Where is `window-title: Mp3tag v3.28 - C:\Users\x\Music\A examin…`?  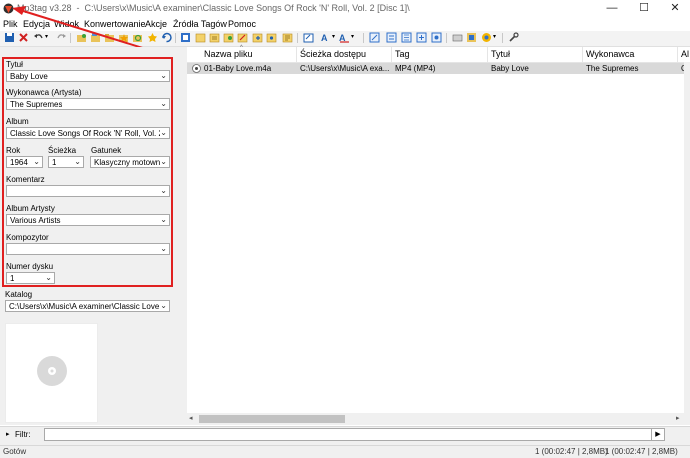
window-title: Mp3tag v3.28 - C:\Users\x\Music\A examin… is located at coordinates (213, 8).